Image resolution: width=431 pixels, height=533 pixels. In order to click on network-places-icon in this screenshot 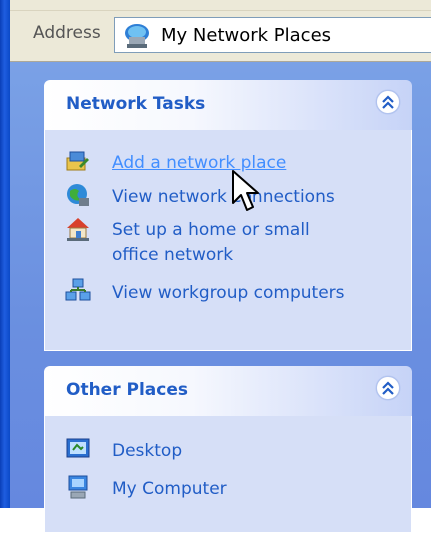, I will do `click(138, 36)`.